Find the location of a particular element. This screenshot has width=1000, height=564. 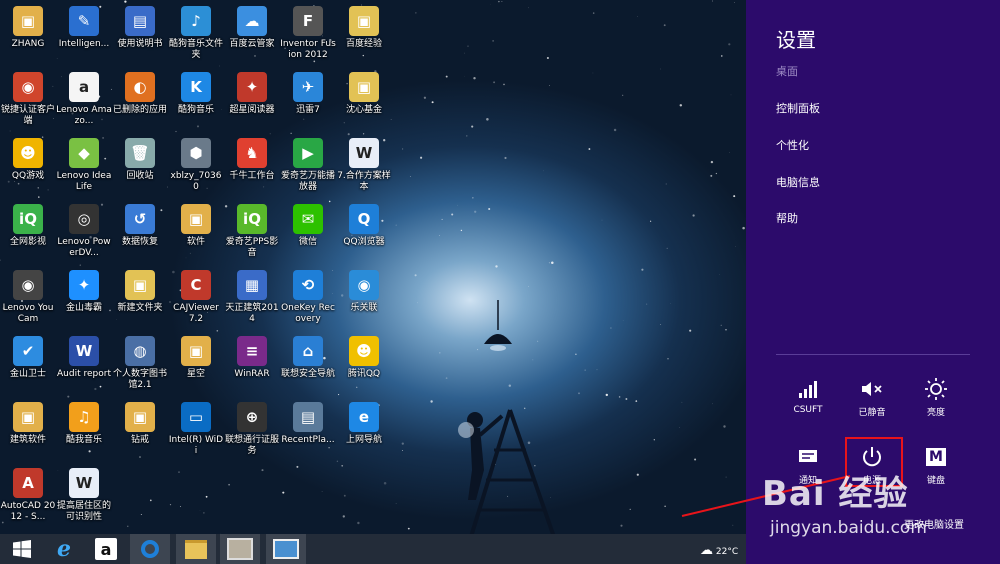

desktop-icon: iQ 爱奇艺PPS影音 is located at coordinates (252, 231).